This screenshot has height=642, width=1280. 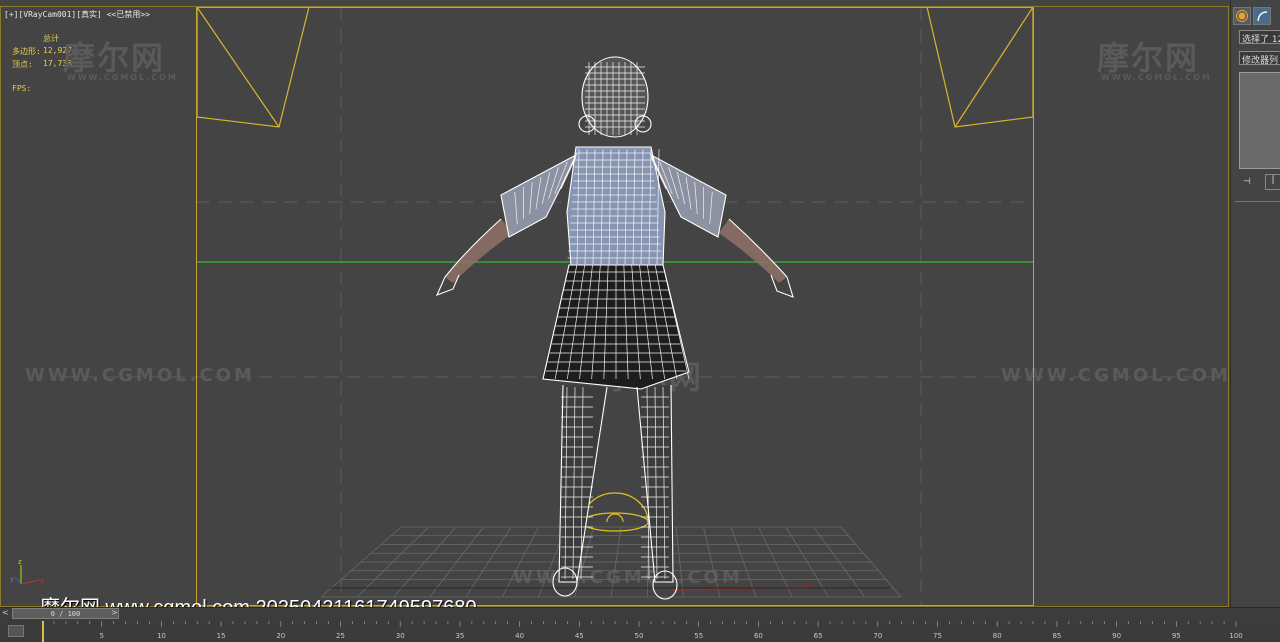 What do you see at coordinates (43, 631) in the screenshot?
I see `current-frame-marker` at bounding box center [43, 631].